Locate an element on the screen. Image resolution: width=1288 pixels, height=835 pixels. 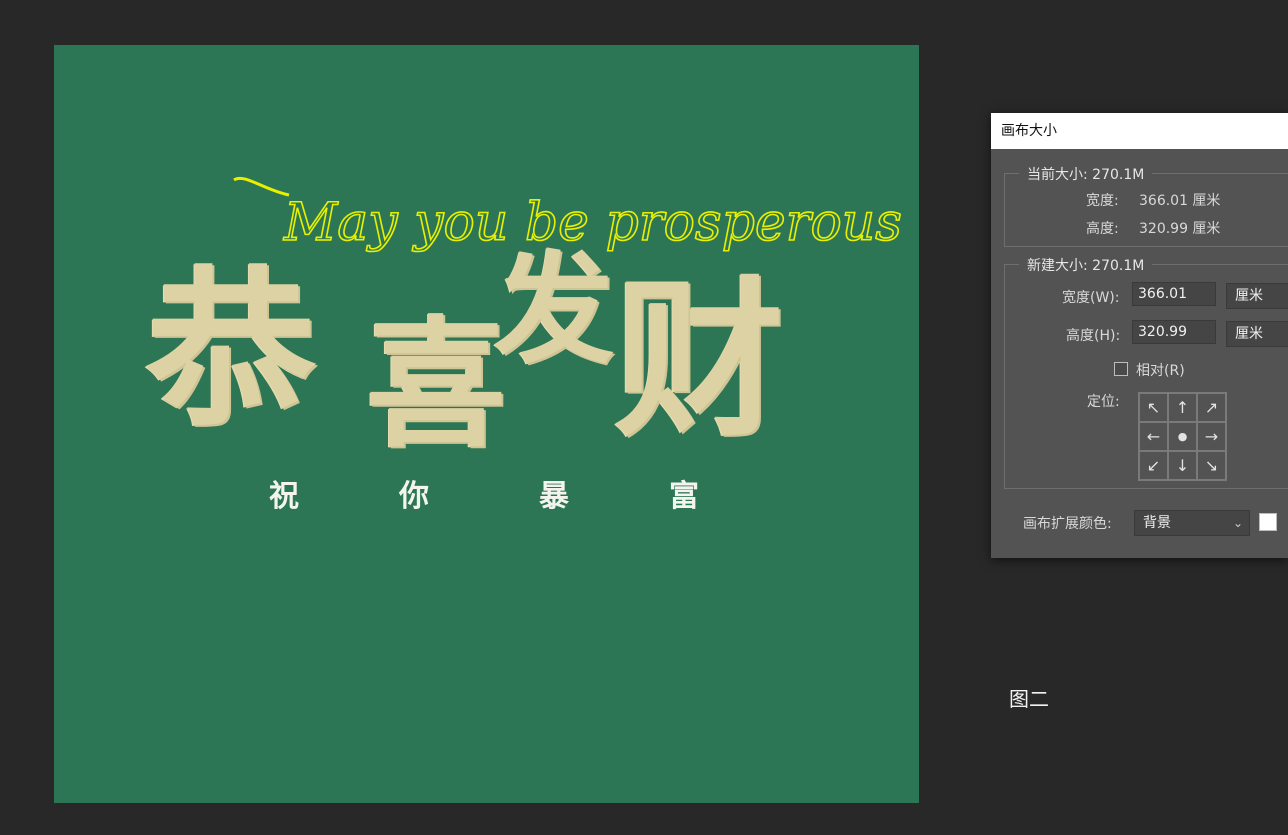
current-height-label: 高度: is located at coordinates (1102, 229).